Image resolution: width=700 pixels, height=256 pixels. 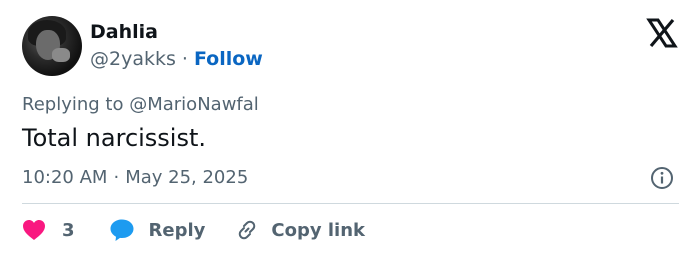 What do you see at coordinates (65, 177) in the screenshot?
I see `tweet-time: 10:20 AM` at bounding box center [65, 177].